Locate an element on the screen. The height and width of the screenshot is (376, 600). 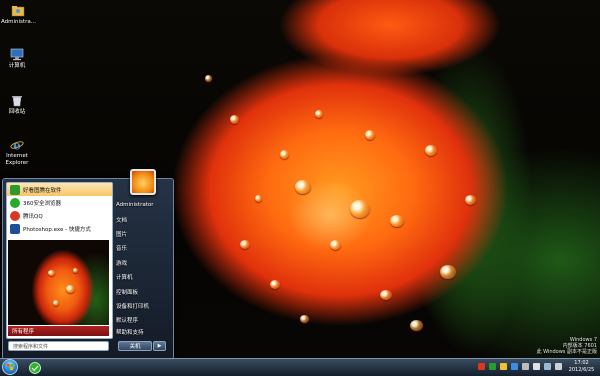
places-item-documents: 文档 is located at coordinates (121, 220).